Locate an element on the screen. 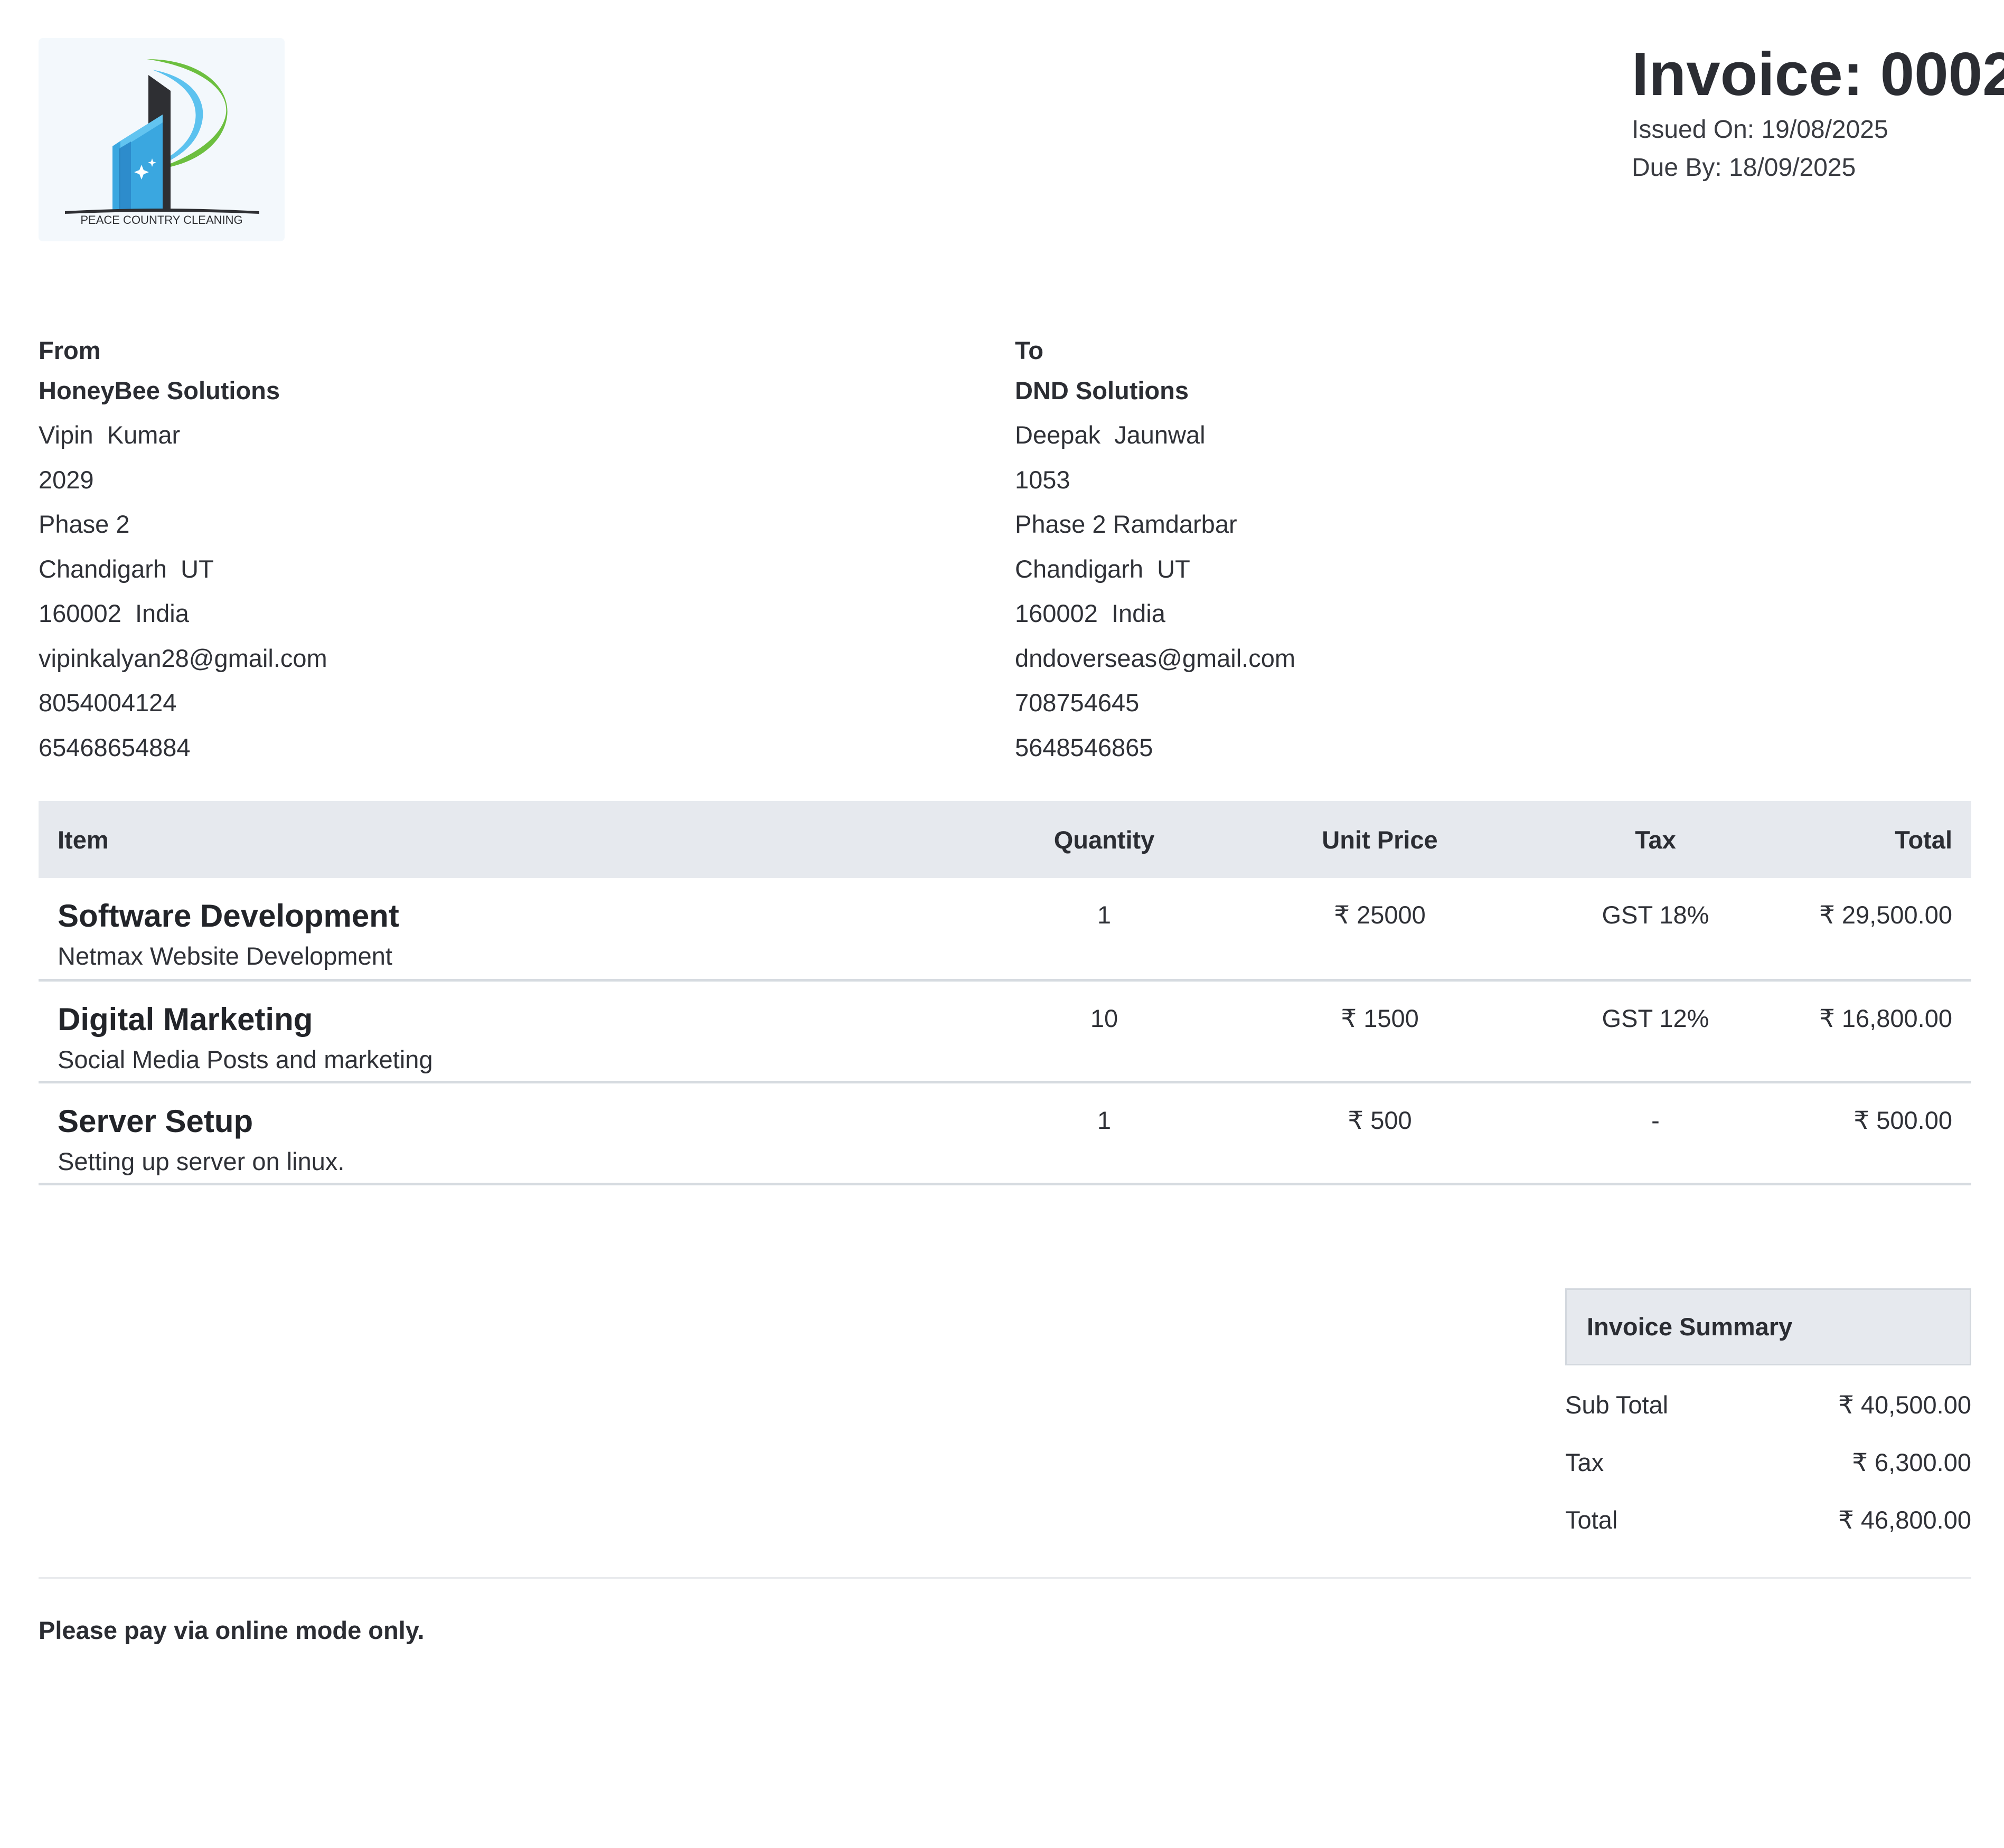  table-header-row: Item Quantity Unit Price Tax Total is located at coordinates (1005, 840).